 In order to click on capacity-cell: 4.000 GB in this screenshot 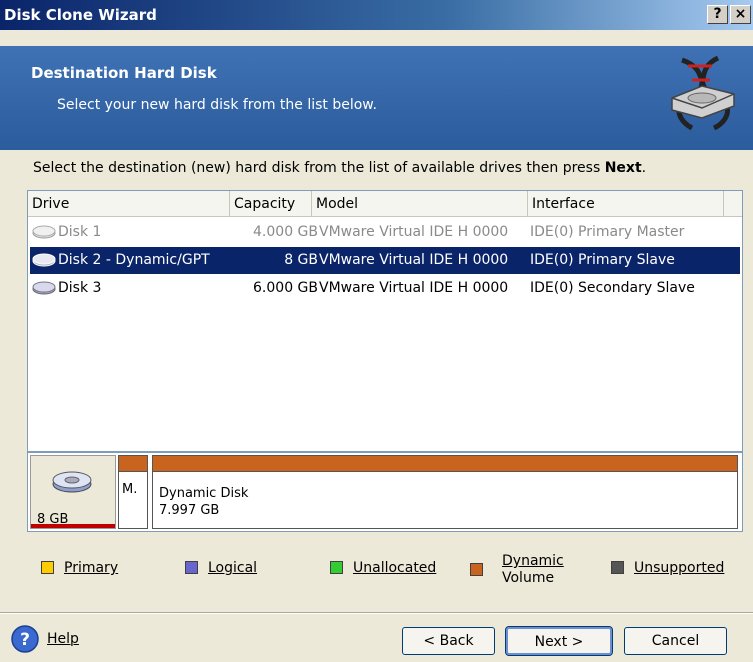, I will do `click(285, 232)`.